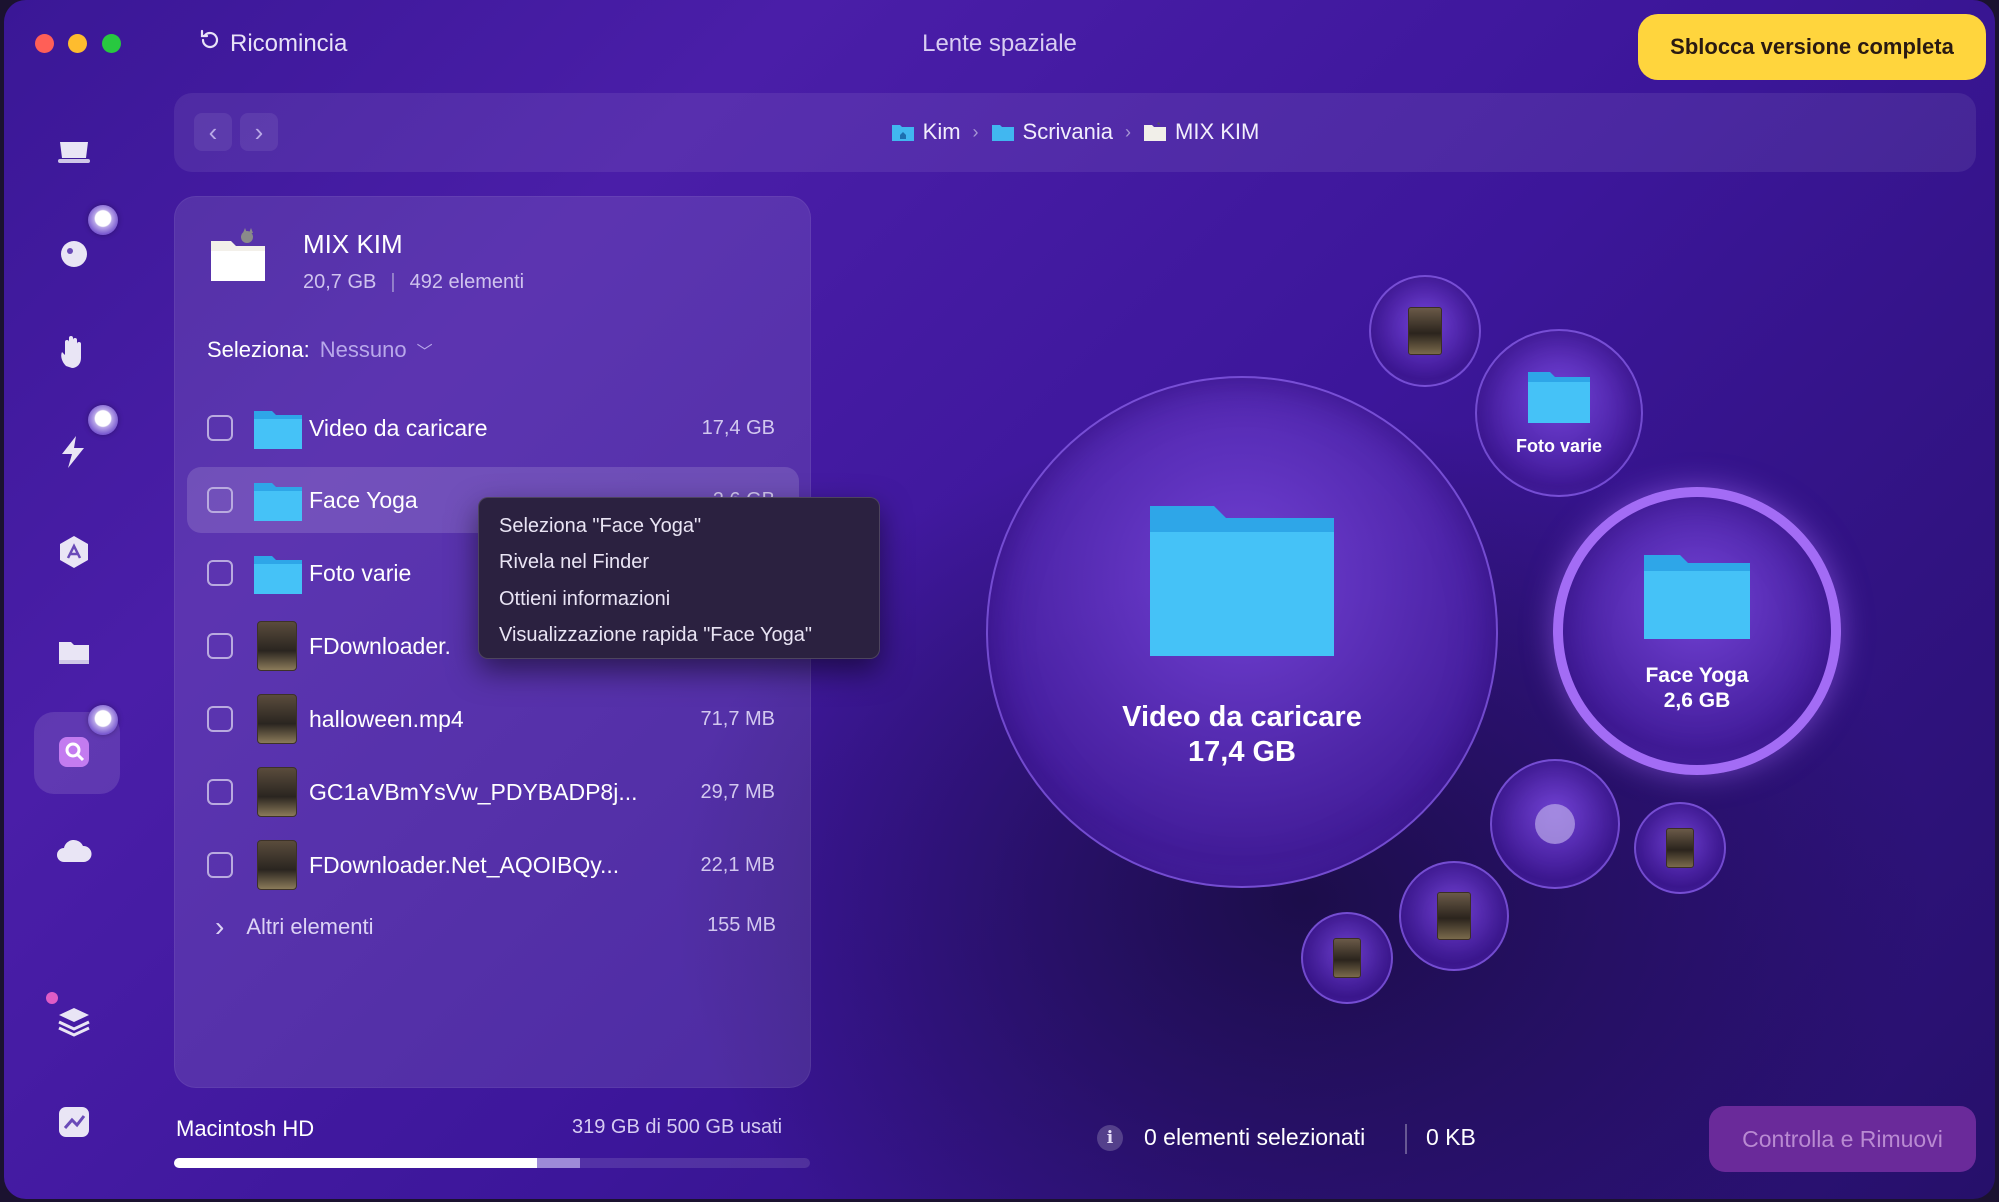  Describe the element at coordinates (245, 1128) in the screenshot. I see `disk-name: Macintosh HD` at that location.